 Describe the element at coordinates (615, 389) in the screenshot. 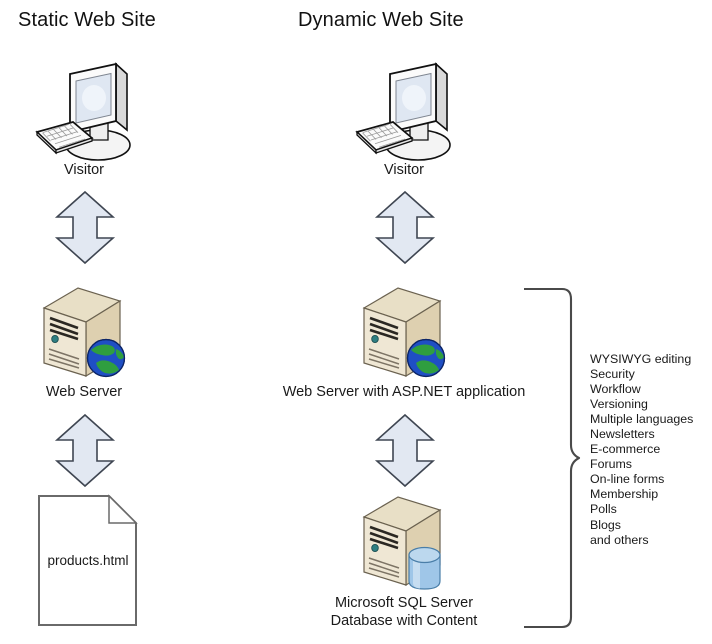

I see `feature-item-2: Workflow` at that location.